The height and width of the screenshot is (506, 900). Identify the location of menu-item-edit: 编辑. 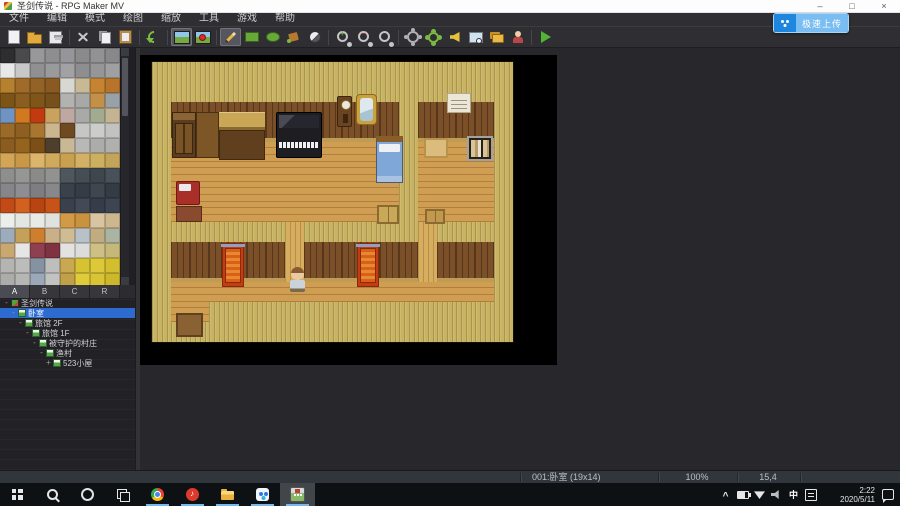
(57, 19).